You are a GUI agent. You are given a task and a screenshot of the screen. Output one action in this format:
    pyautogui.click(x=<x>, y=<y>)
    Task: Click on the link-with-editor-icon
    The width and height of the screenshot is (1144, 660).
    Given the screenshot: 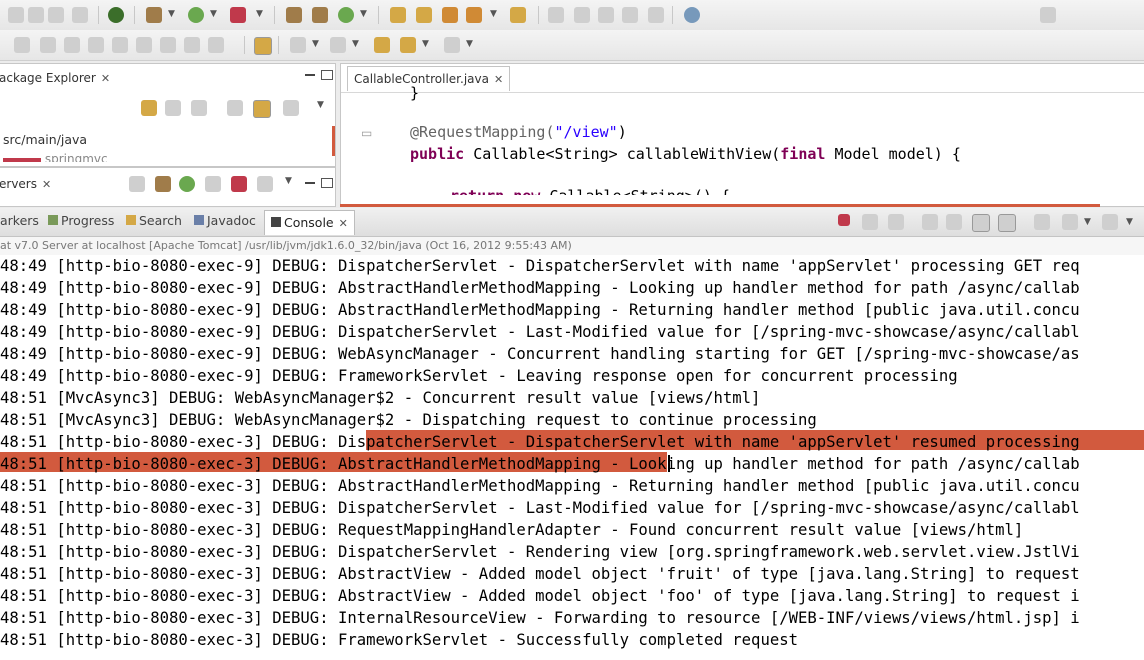 What is the action you would take?
    pyautogui.click(x=262, y=109)
    